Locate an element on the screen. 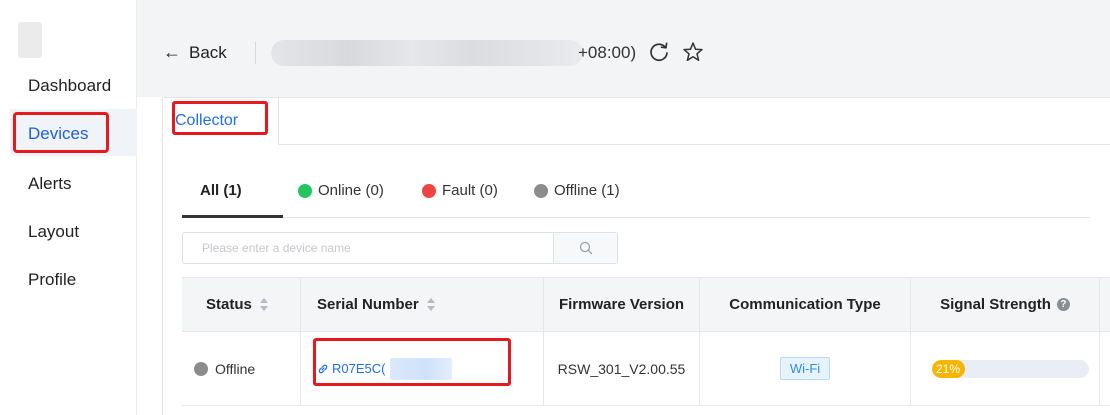 The height and width of the screenshot is (415, 1110). cell-communication-type: Wi-Fi is located at coordinates (805, 368).